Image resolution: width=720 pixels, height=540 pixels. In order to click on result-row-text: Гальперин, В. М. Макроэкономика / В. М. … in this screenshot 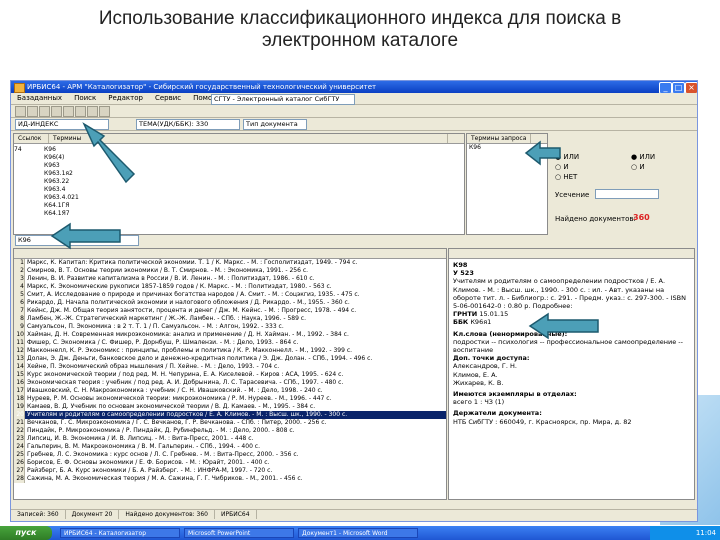, I will do `click(143, 446)`.